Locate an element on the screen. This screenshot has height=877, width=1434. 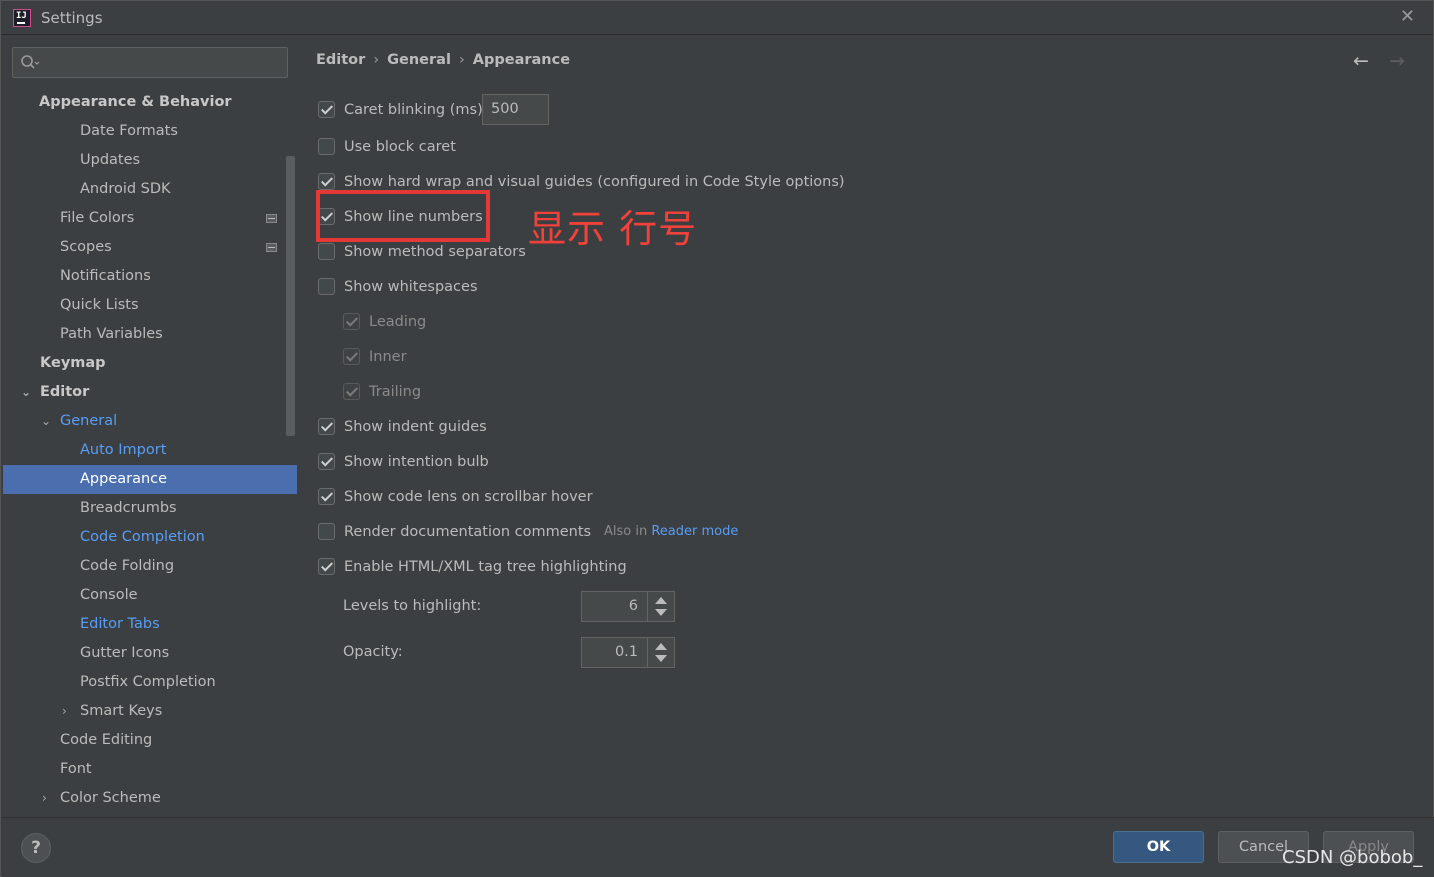
trailing-checkbox is located at coordinates (351, 391).